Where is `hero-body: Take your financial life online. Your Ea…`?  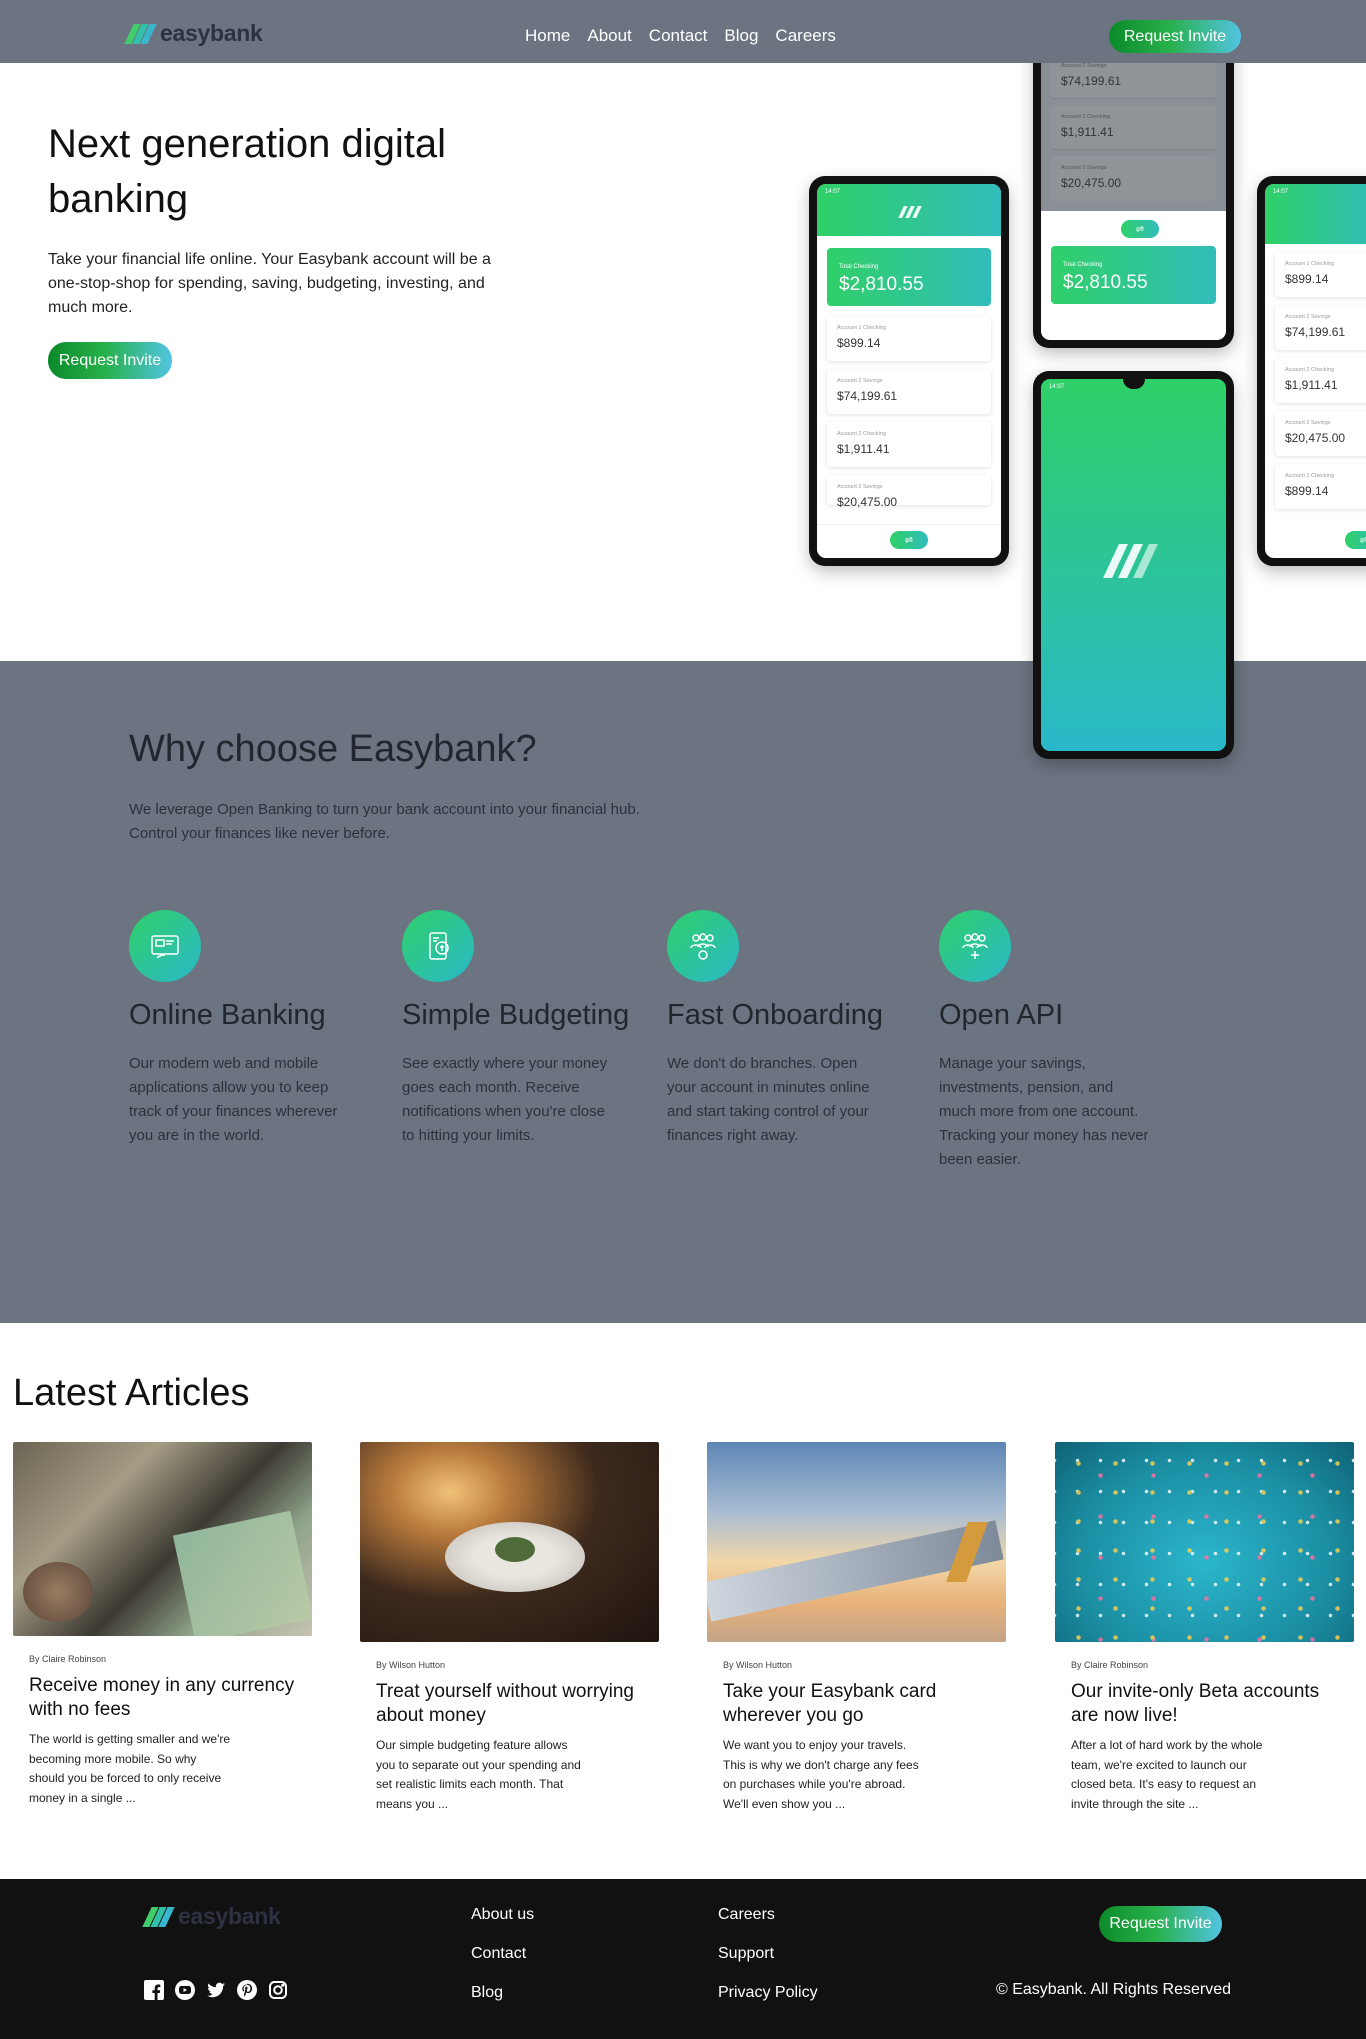 hero-body: Take your financial life online. Your Ea… is located at coordinates (269, 283).